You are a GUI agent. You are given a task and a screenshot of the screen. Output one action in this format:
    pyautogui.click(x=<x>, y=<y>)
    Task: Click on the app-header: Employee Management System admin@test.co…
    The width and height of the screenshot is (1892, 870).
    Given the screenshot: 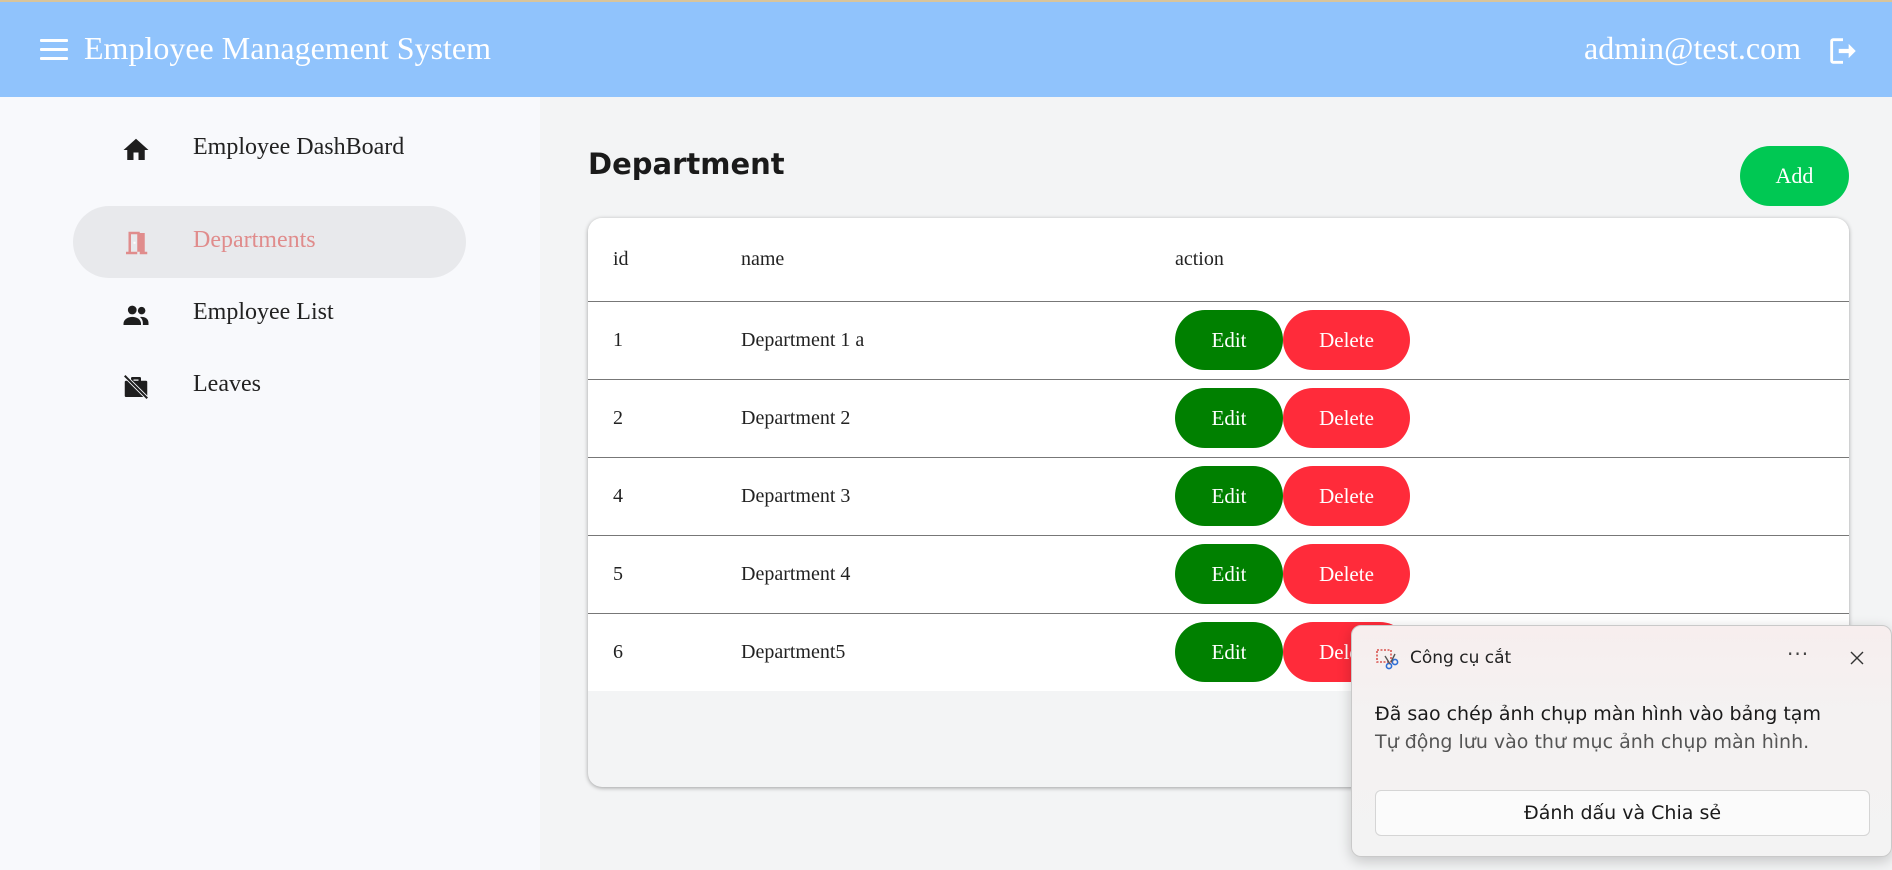 What is the action you would take?
    pyautogui.click(x=946, y=48)
    